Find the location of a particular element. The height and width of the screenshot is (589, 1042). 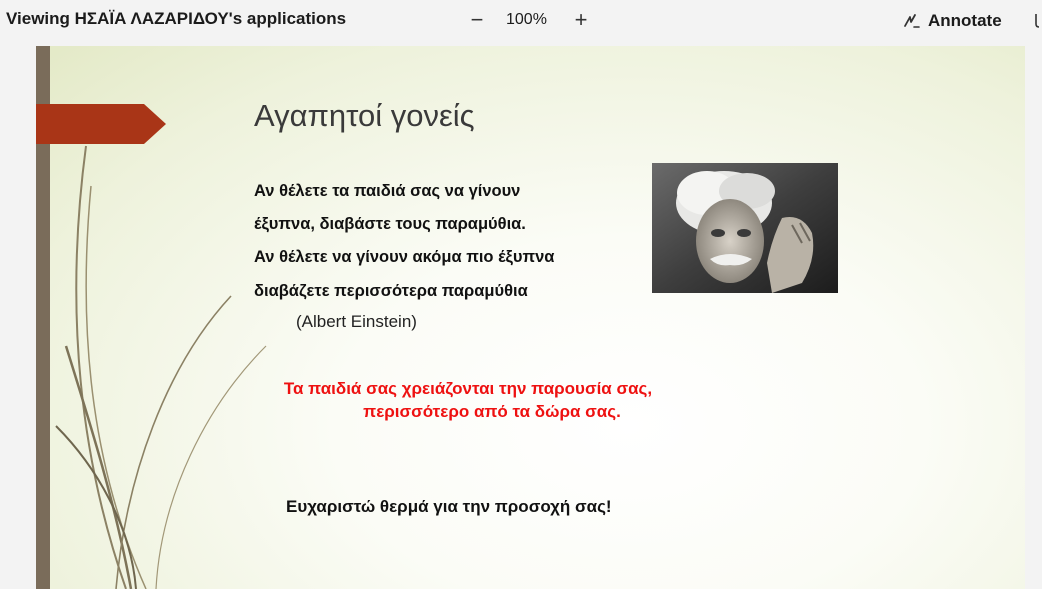

quote-line-4: διαβάζετε περισσότερα παραμύθια is located at coordinates (391, 291).